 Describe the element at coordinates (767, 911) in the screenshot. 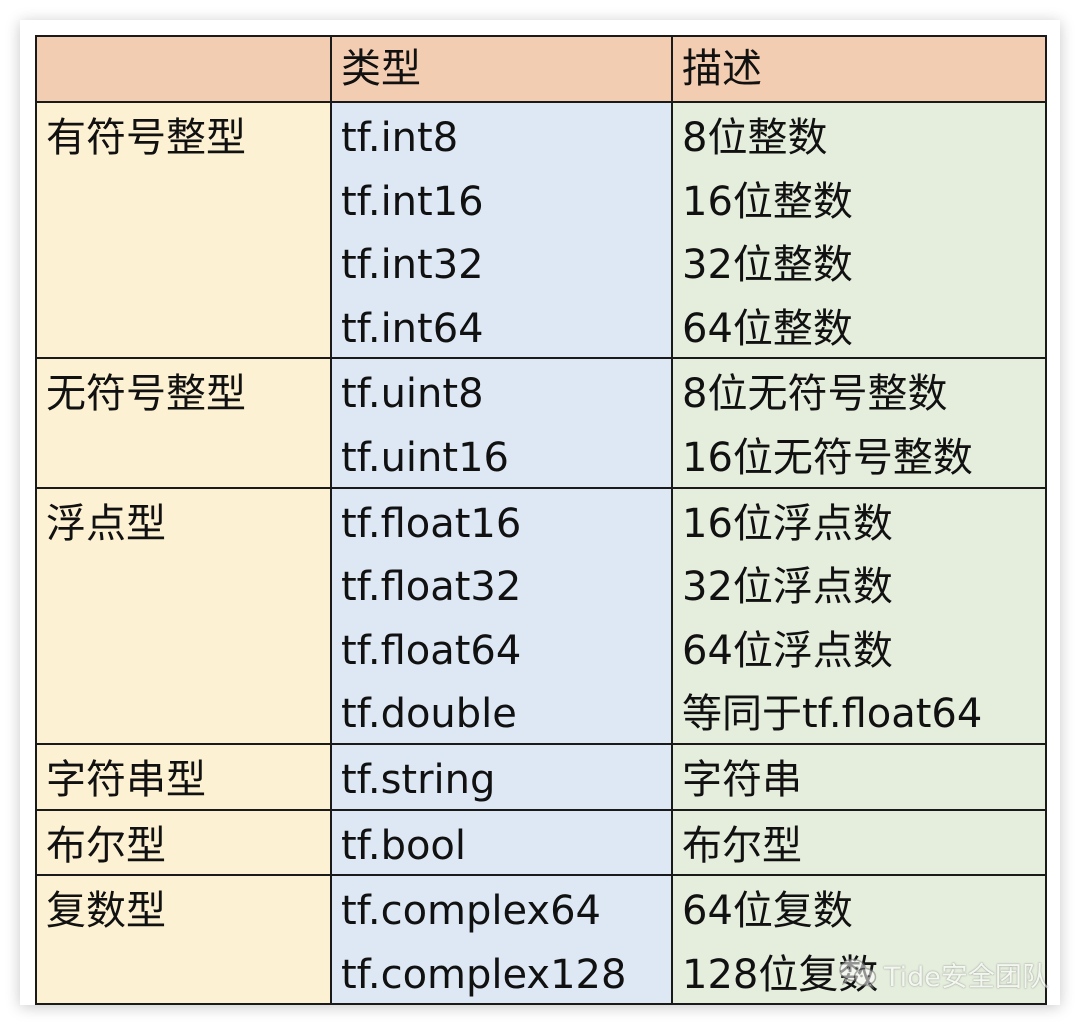

I see `type-description: 64位复数` at that location.